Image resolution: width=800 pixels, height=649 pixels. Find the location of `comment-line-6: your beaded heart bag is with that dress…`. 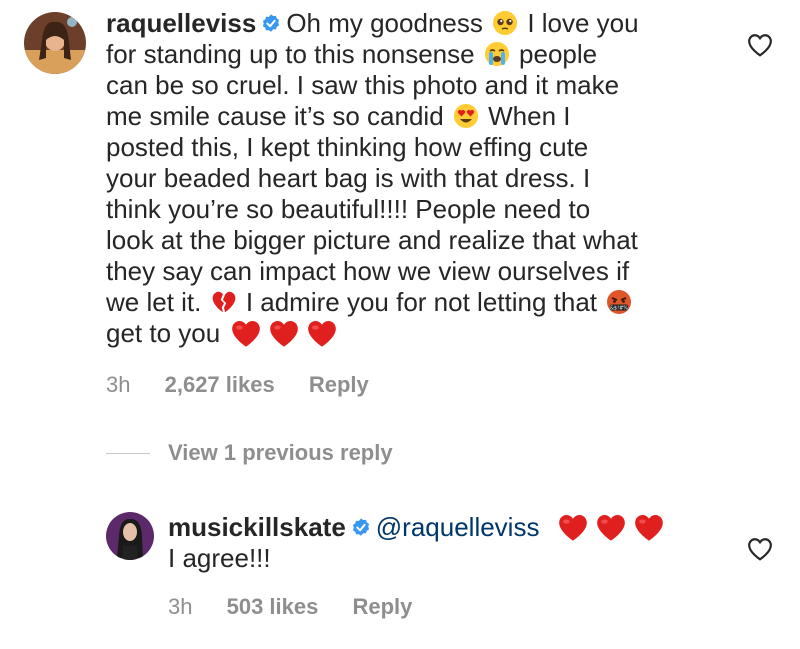

comment-line-6: your beaded heart bag is with that dress… is located at coordinates (416, 178).